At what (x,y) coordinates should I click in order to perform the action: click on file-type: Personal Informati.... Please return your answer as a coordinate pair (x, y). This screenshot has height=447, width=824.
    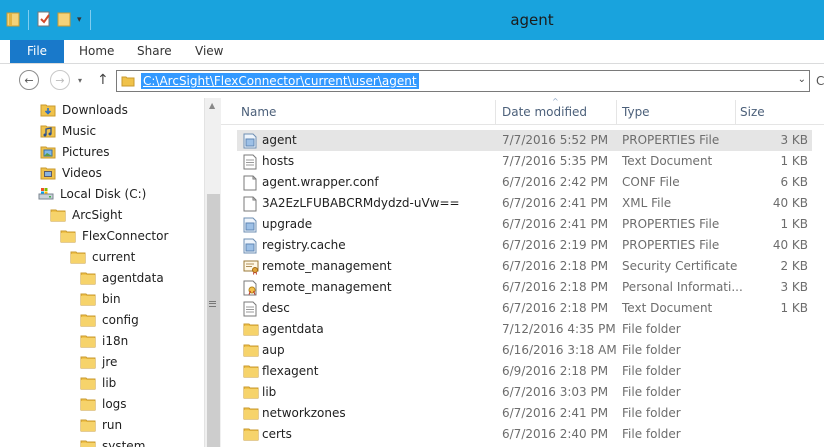
    Looking at the image, I should click on (682, 287).